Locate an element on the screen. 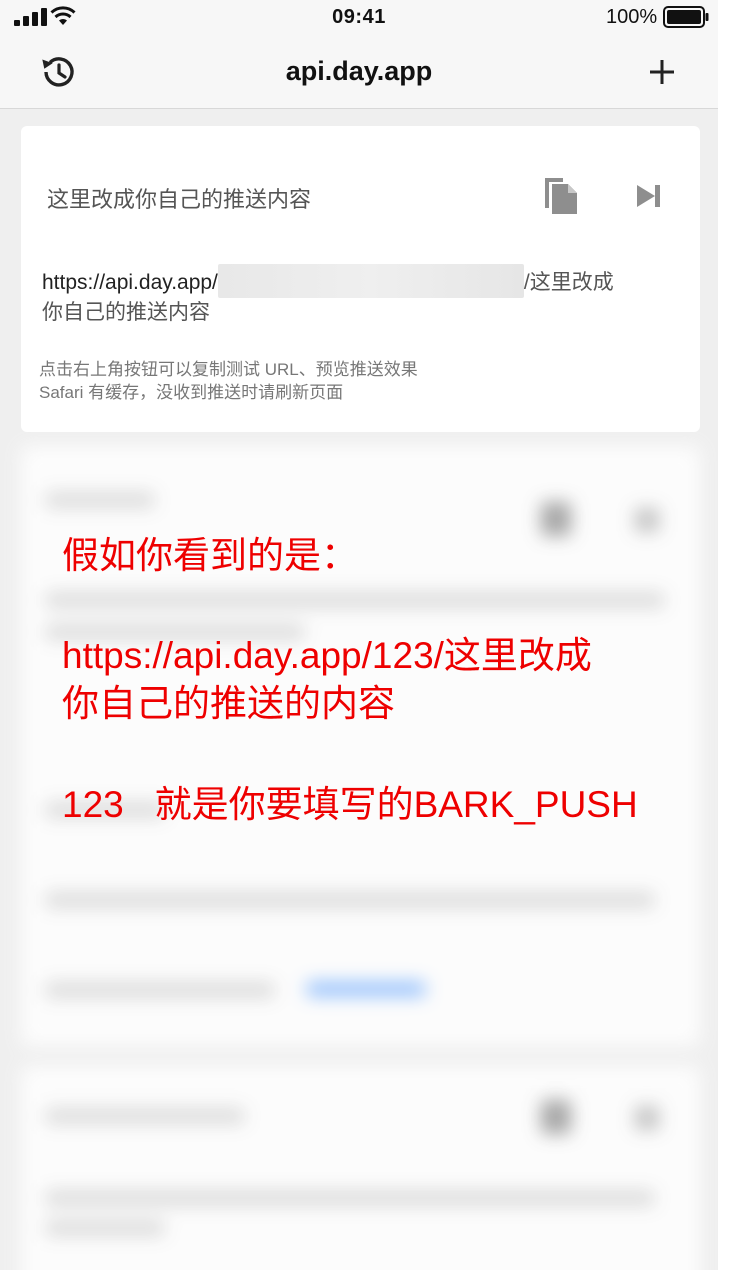  hint-line-1: 点击右上角按钮可以复制测试 URL、预览推送效果 is located at coordinates (228, 369).